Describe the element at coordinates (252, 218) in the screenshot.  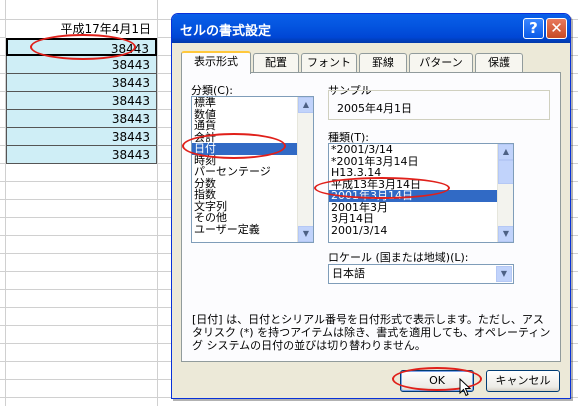
I see `list-item: その他` at that location.